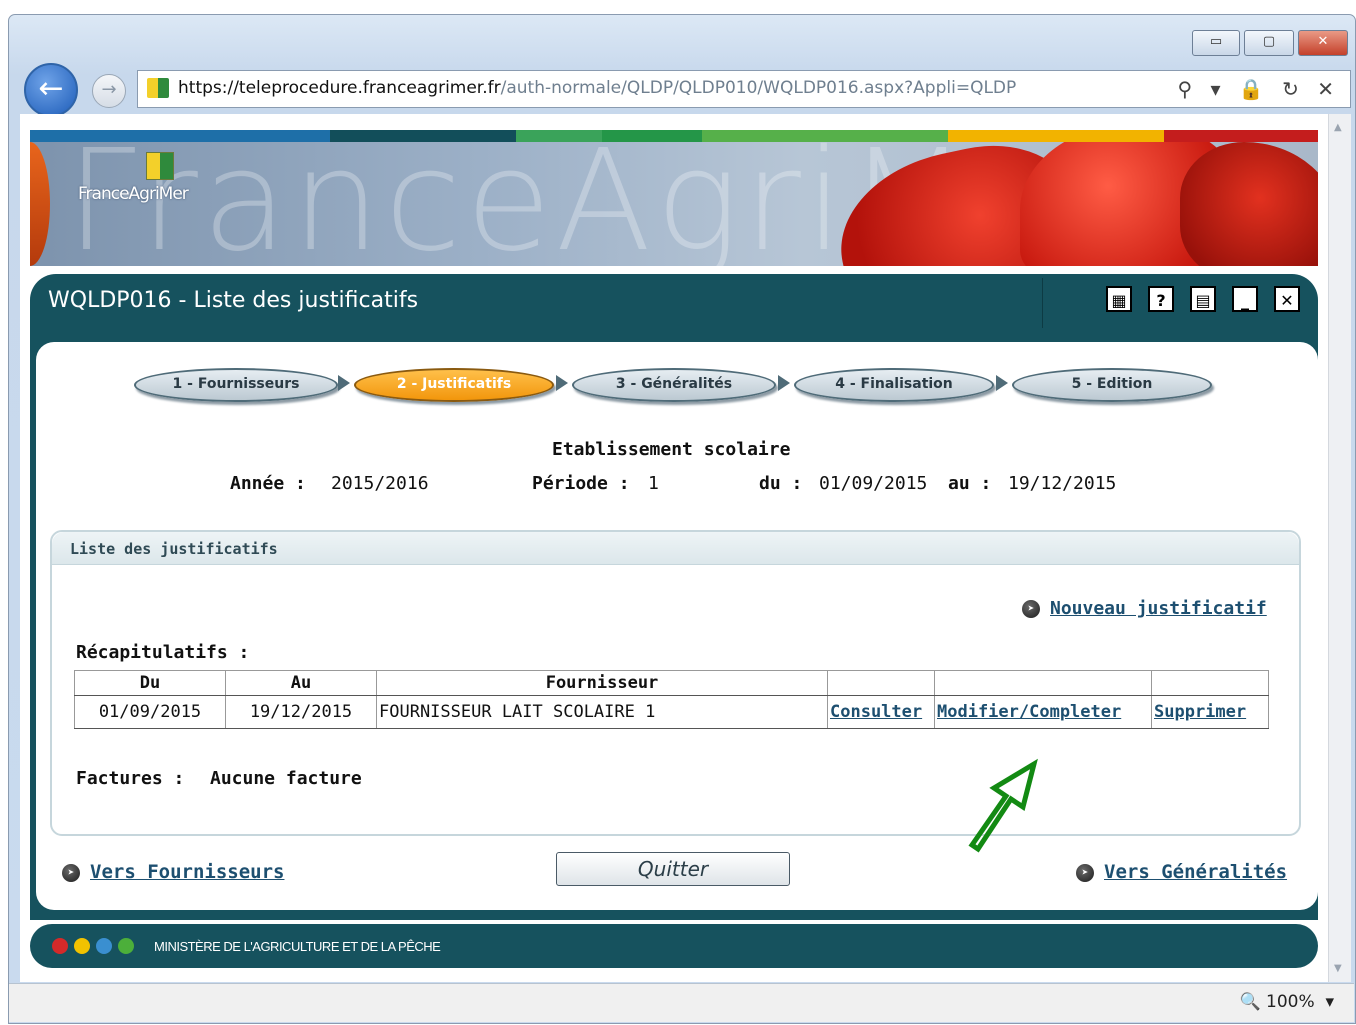 Image resolution: width=1356 pixels, height=1025 pixels. What do you see at coordinates (1196, 872) in the screenshot?
I see `vers-generalites-label: Vers Généralités` at bounding box center [1196, 872].